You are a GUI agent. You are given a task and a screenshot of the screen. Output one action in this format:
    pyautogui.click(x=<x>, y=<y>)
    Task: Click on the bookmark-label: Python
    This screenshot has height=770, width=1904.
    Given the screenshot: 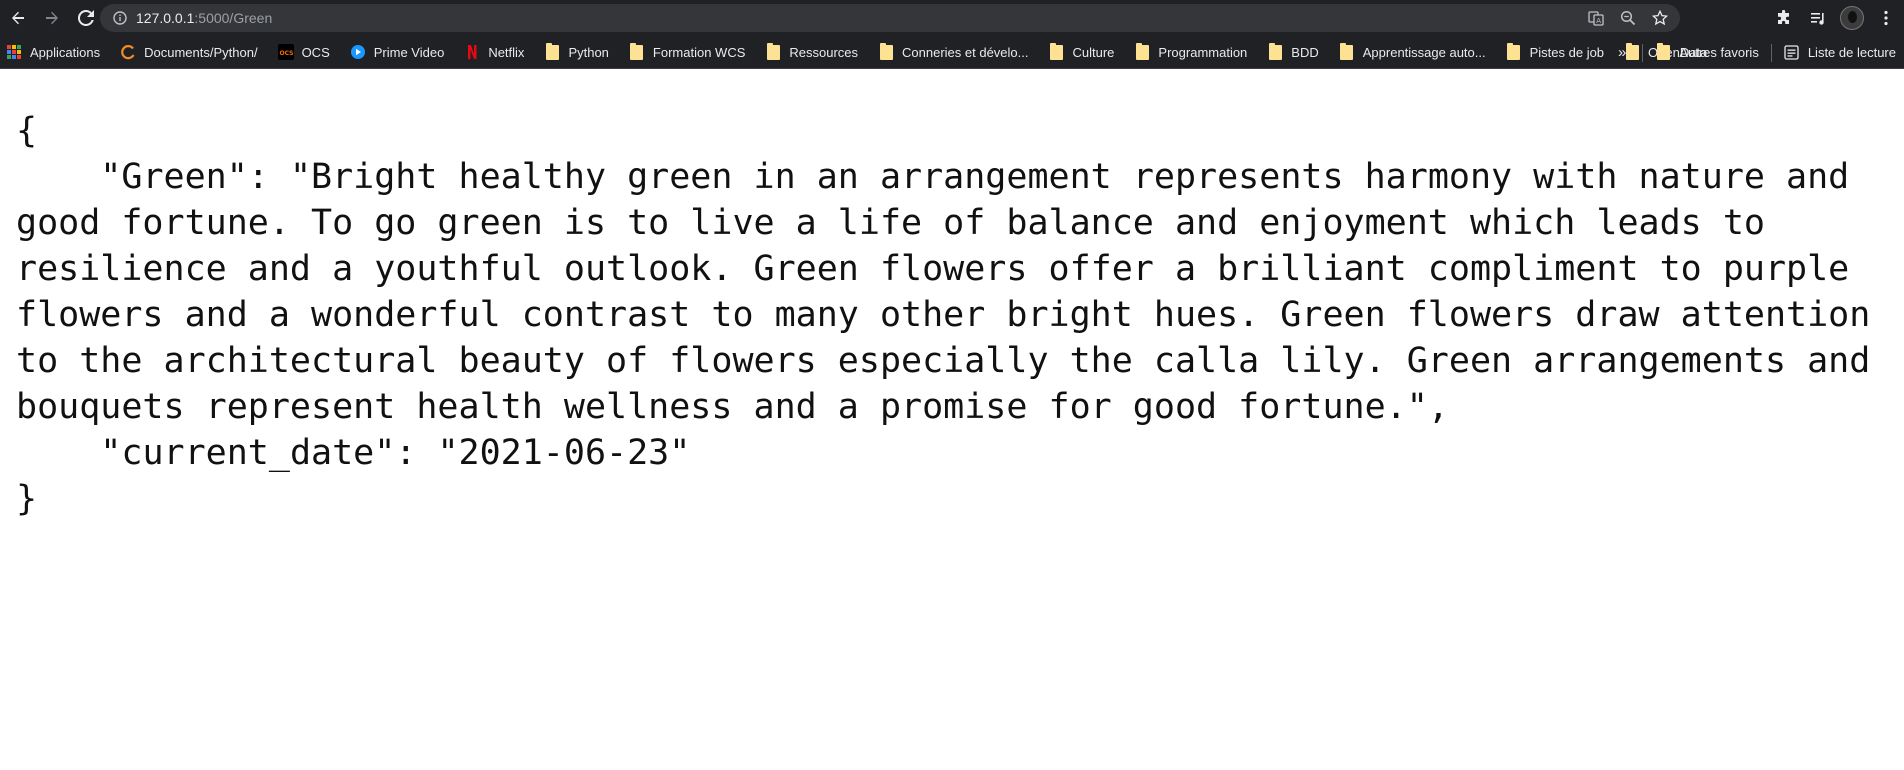 What is the action you would take?
    pyautogui.click(x=588, y=52)
    